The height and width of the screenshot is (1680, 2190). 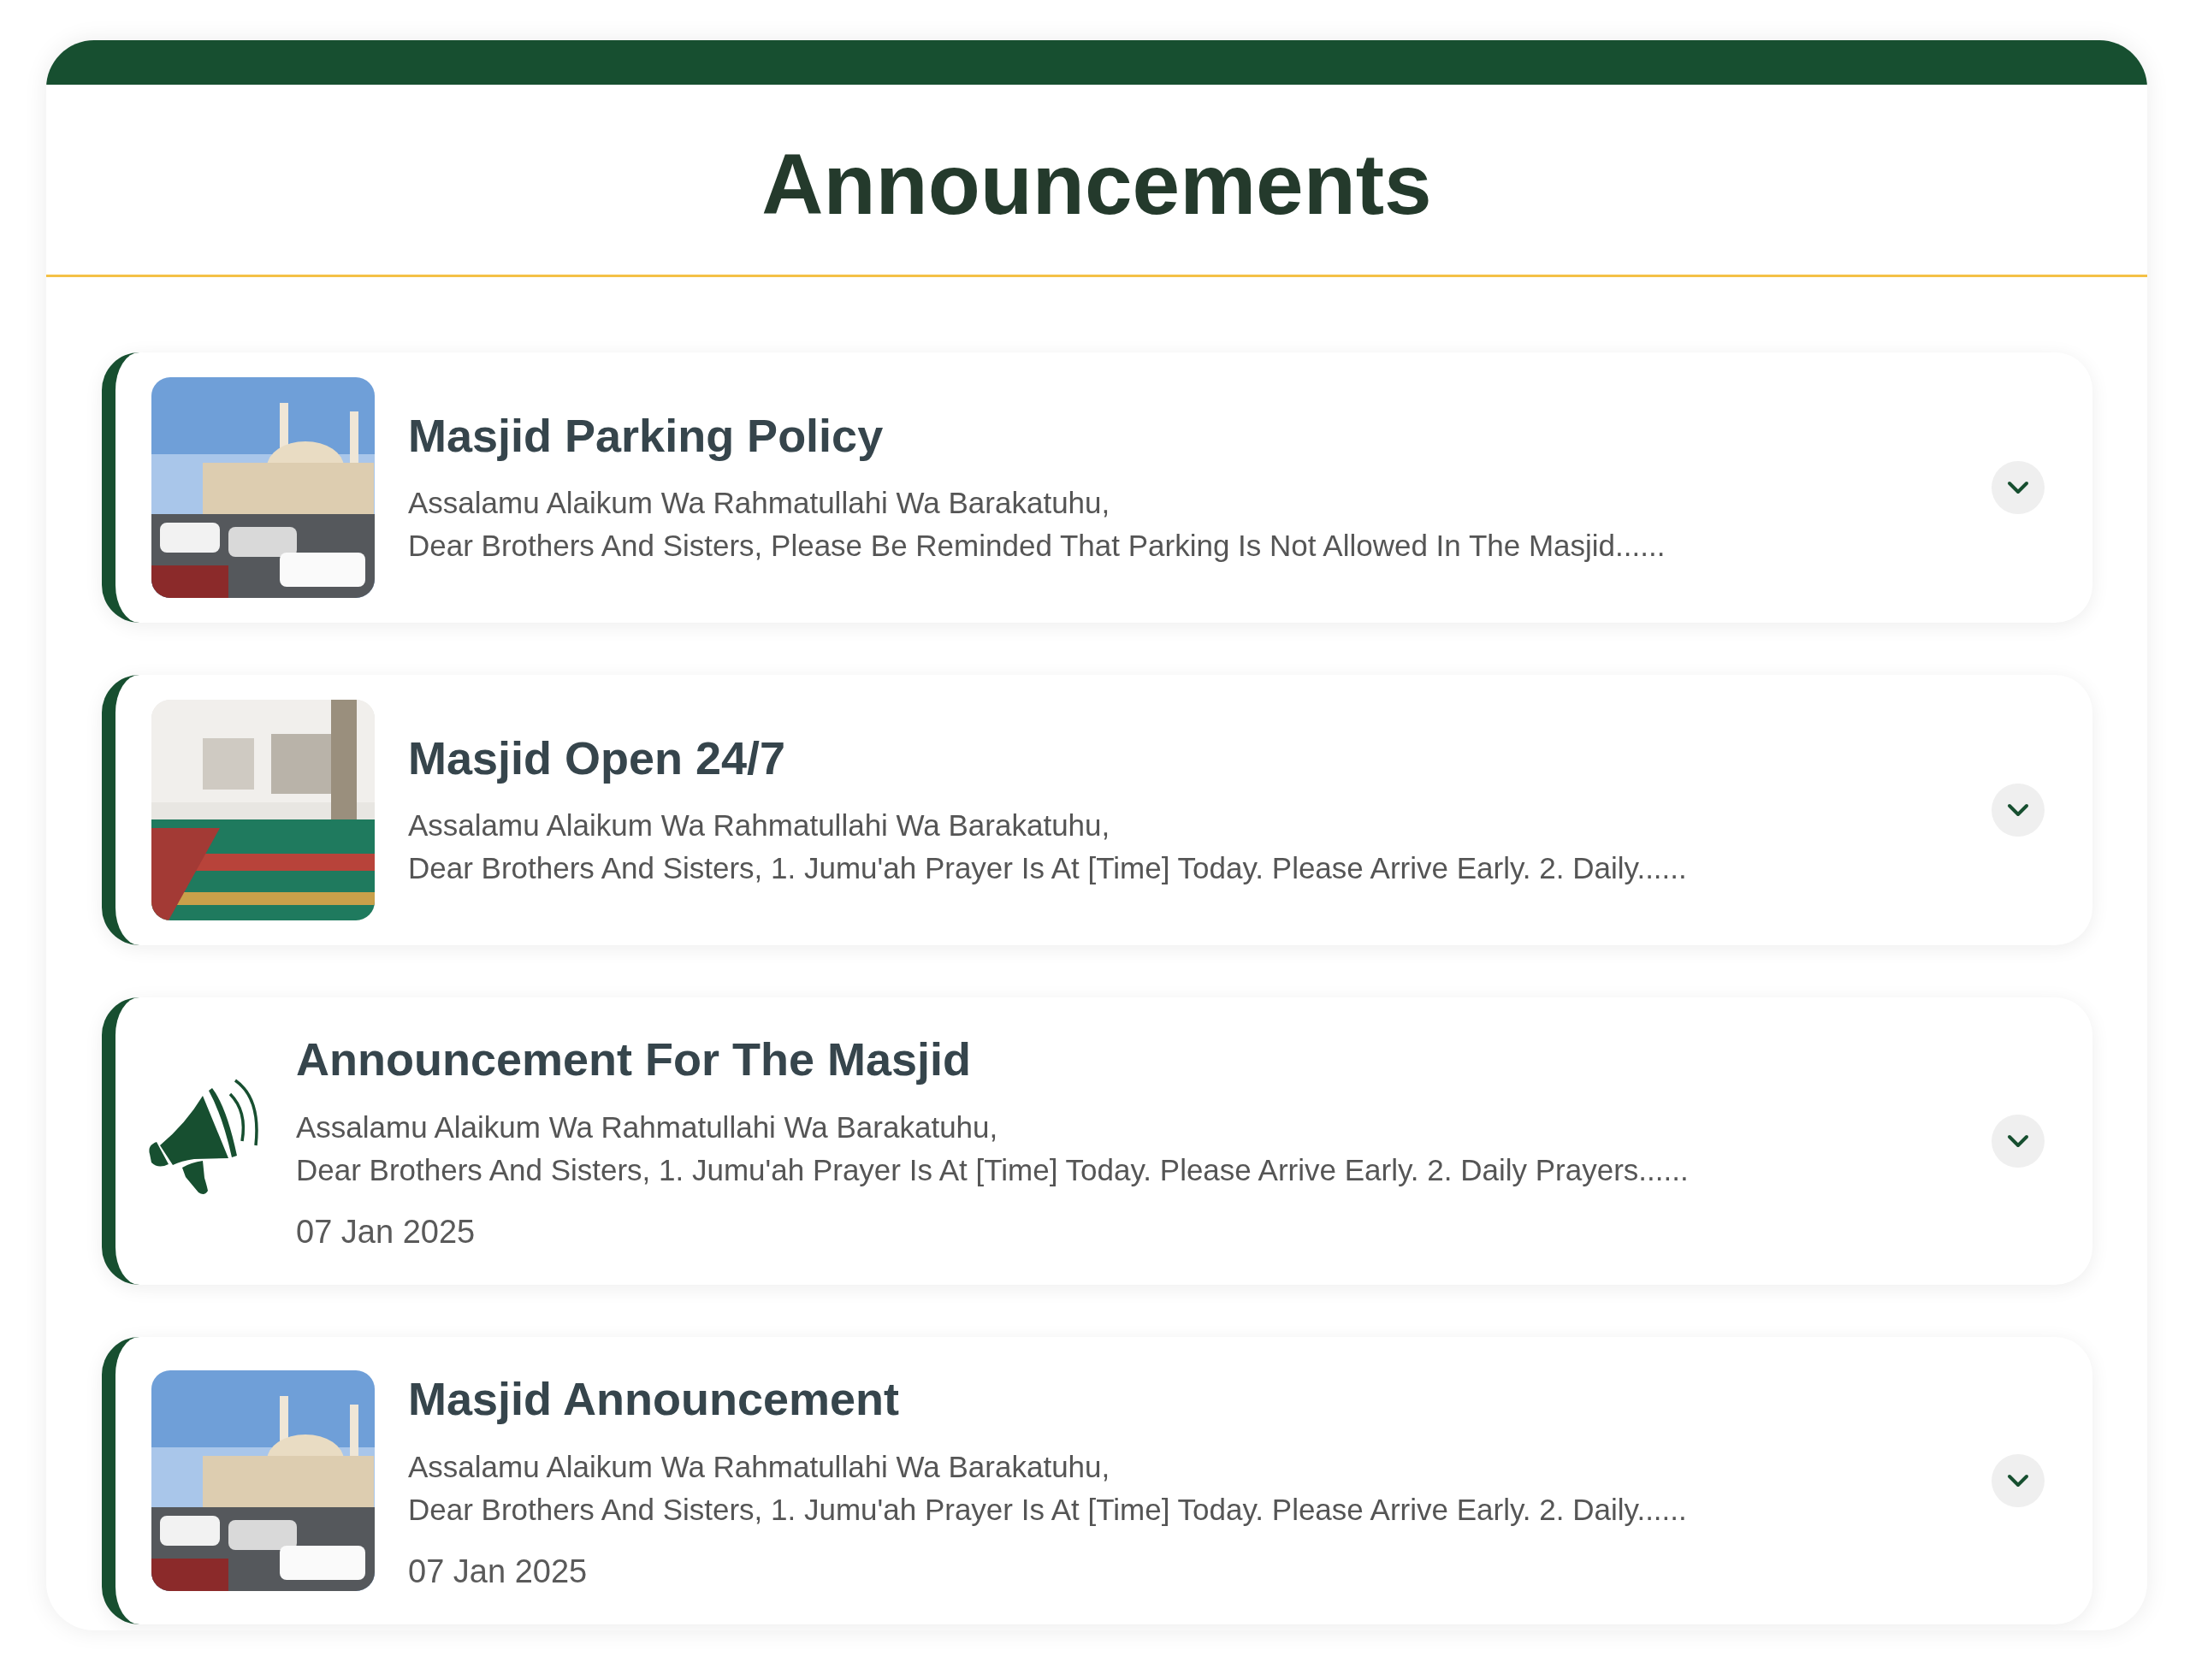 I want to click on announcement-title: Masjid Open 24/7, so click(x=597, y=758).